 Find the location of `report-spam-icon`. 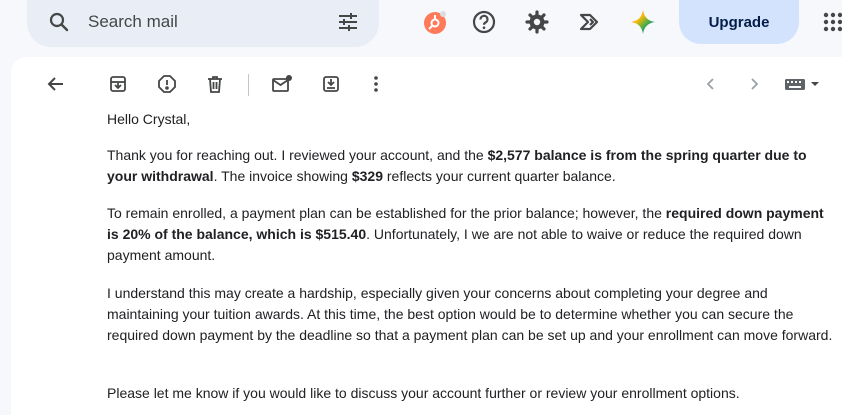

report-spam-icon is located at coordinates (167, 84).